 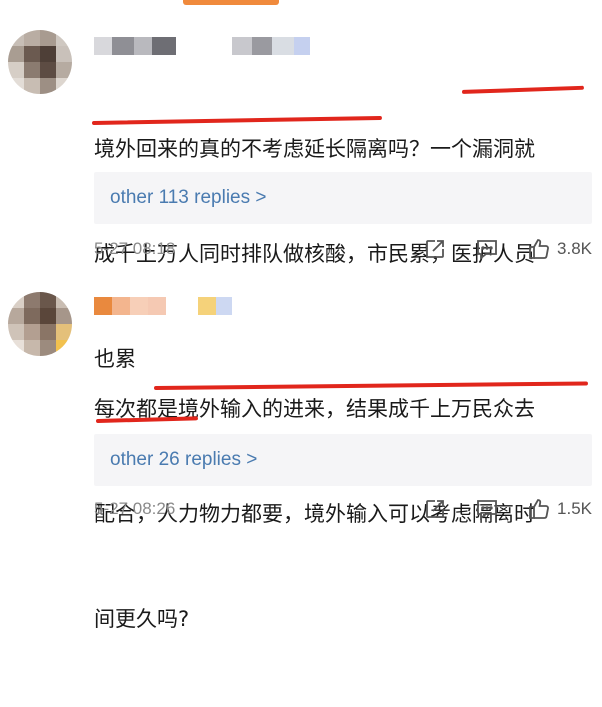 What do you see at coordinates (507, 509) in the screenshot?
I see `comment-actions: 1.5K` at bounding box center [507, 509].